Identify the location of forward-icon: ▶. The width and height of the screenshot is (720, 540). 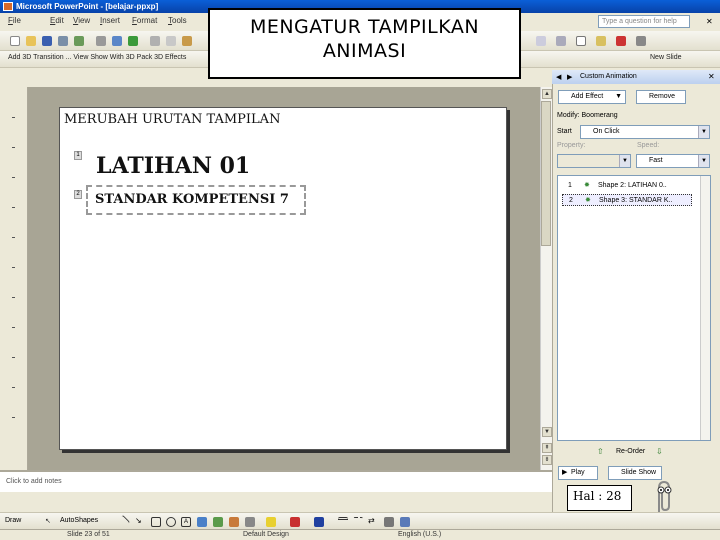
(569, 77).